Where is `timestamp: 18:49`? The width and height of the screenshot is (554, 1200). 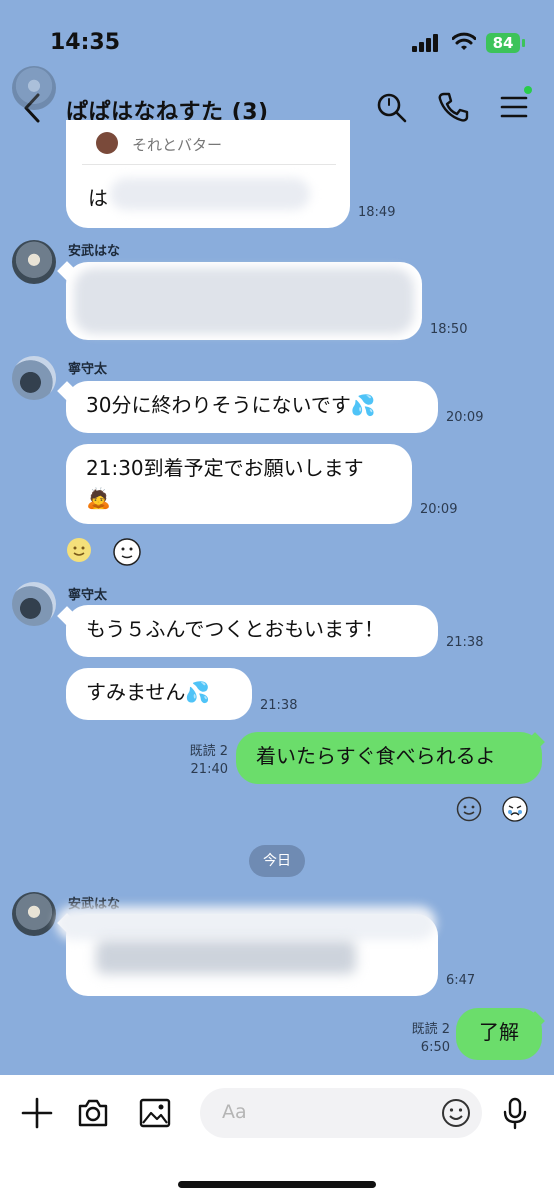 timestamp: 18:49 is located at coordinates (377, 212).